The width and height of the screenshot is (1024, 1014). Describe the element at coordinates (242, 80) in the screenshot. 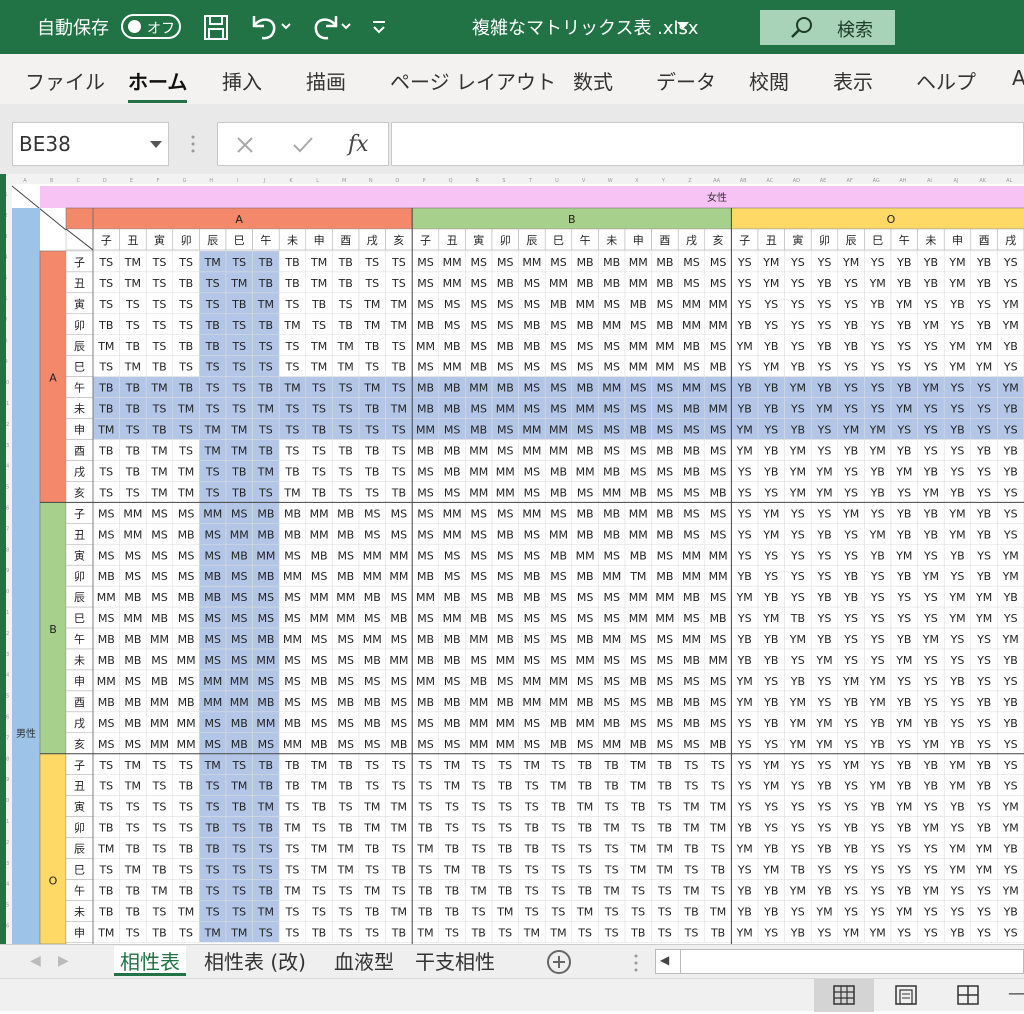

I see `tab-insert: 挿入` at that location.